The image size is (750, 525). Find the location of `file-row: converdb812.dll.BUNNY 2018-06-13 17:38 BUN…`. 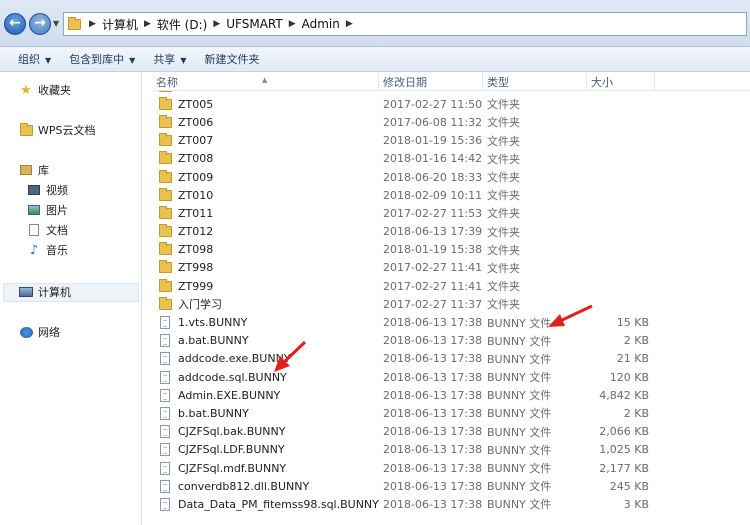

file-row: converdb812.dll.BUNNY 2018-06-13 17:38 BUN… is located at coordinates (451, 486).